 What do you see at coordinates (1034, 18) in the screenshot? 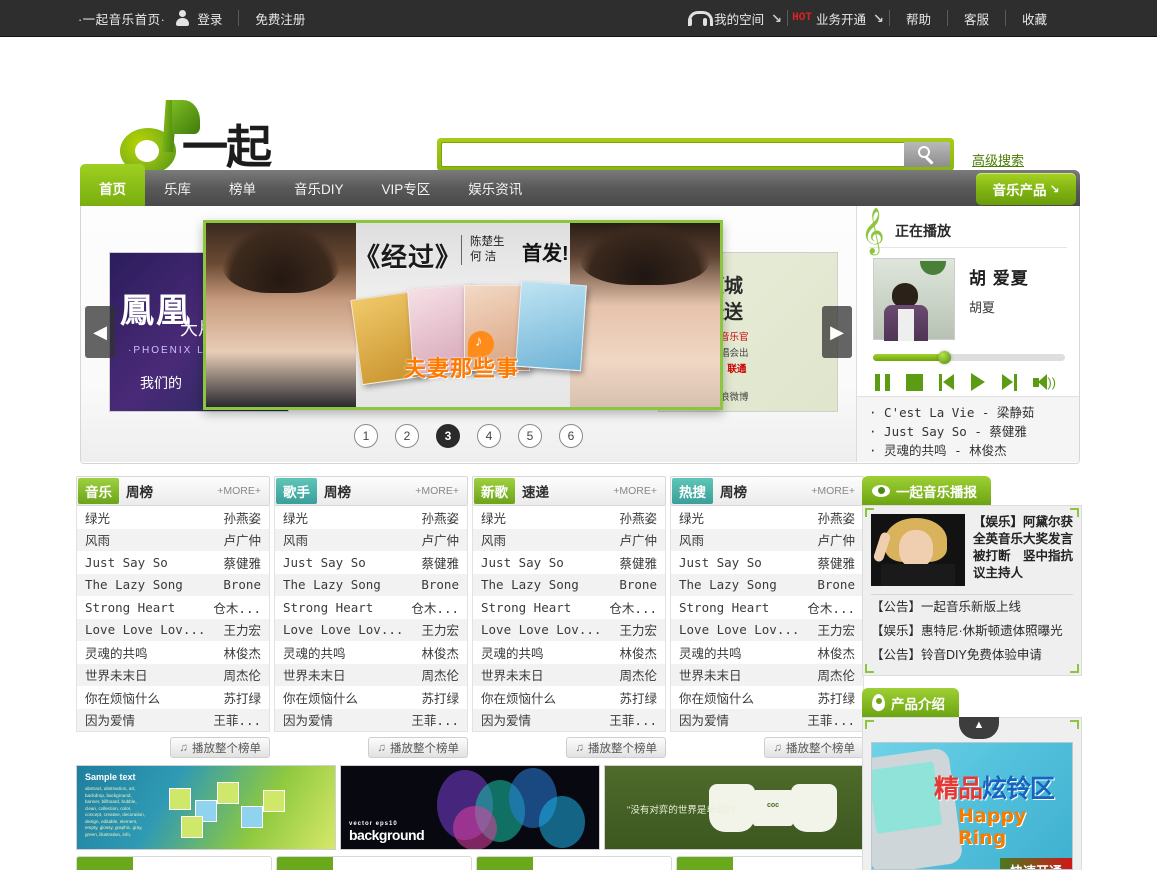
I see `favorite-link: 收藏` at bounding box center [1034, 18].